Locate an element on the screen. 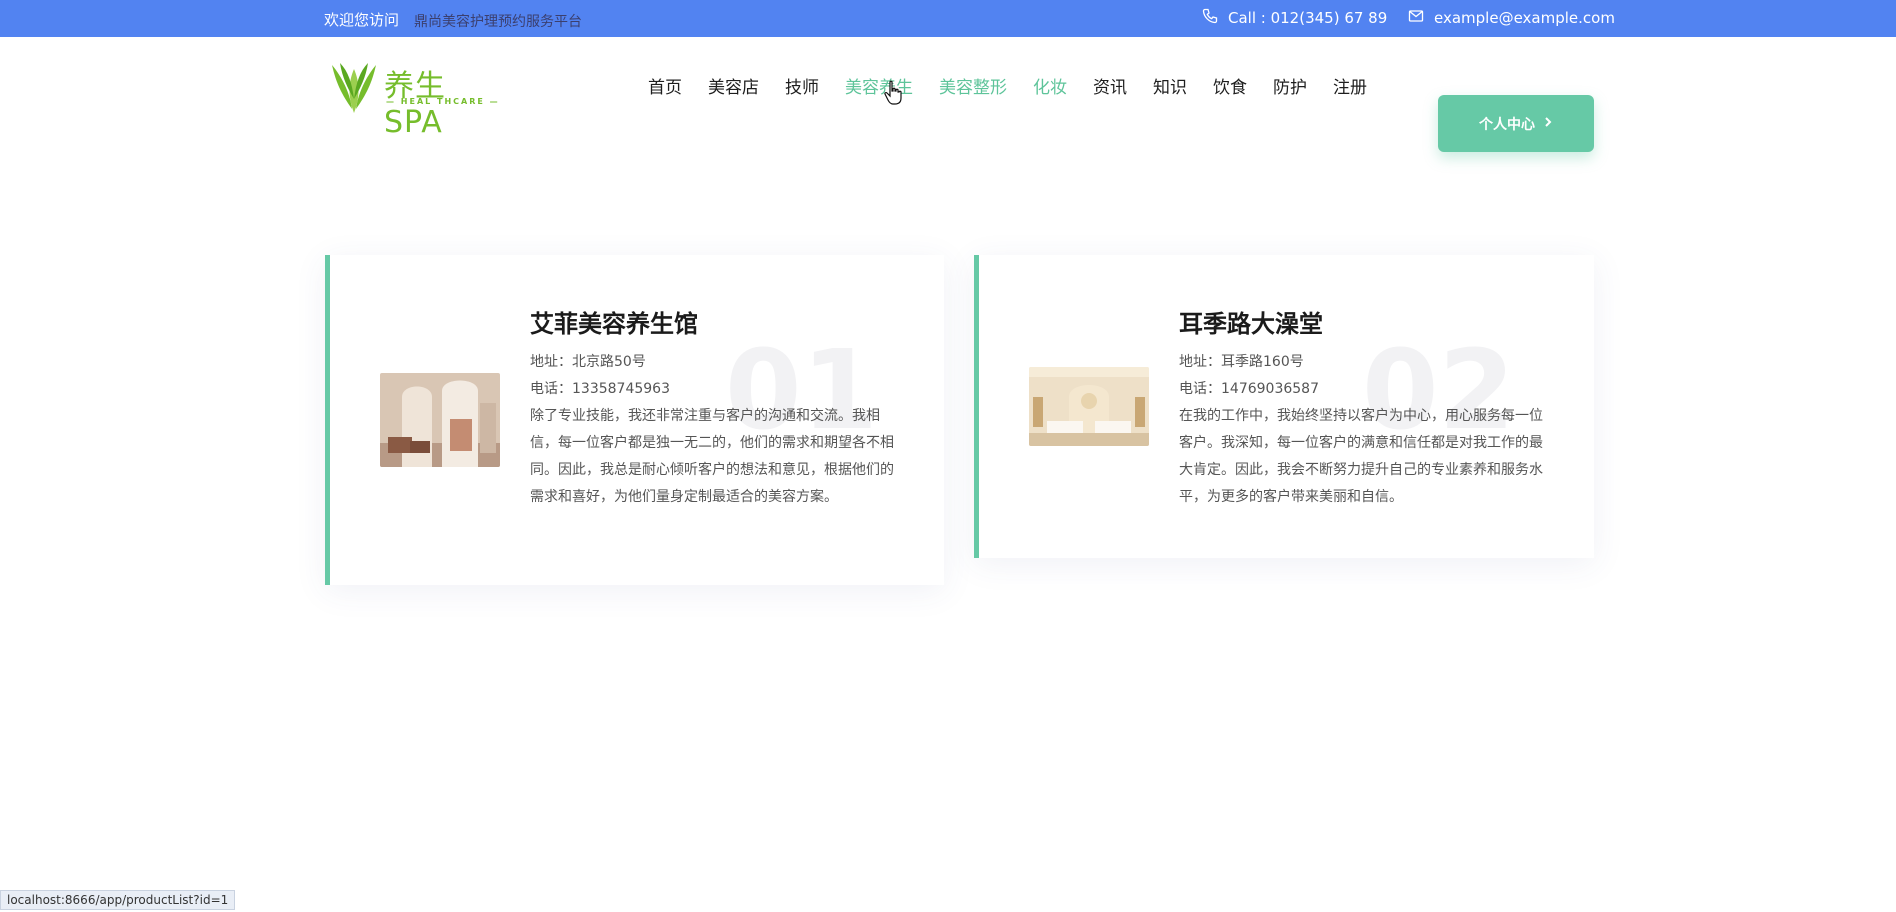 Image resolution: width=1896 pixels, height=912 pixels. site-logo: 养生SPA — HEAL THCARE — is located at coordinates (415, 99).